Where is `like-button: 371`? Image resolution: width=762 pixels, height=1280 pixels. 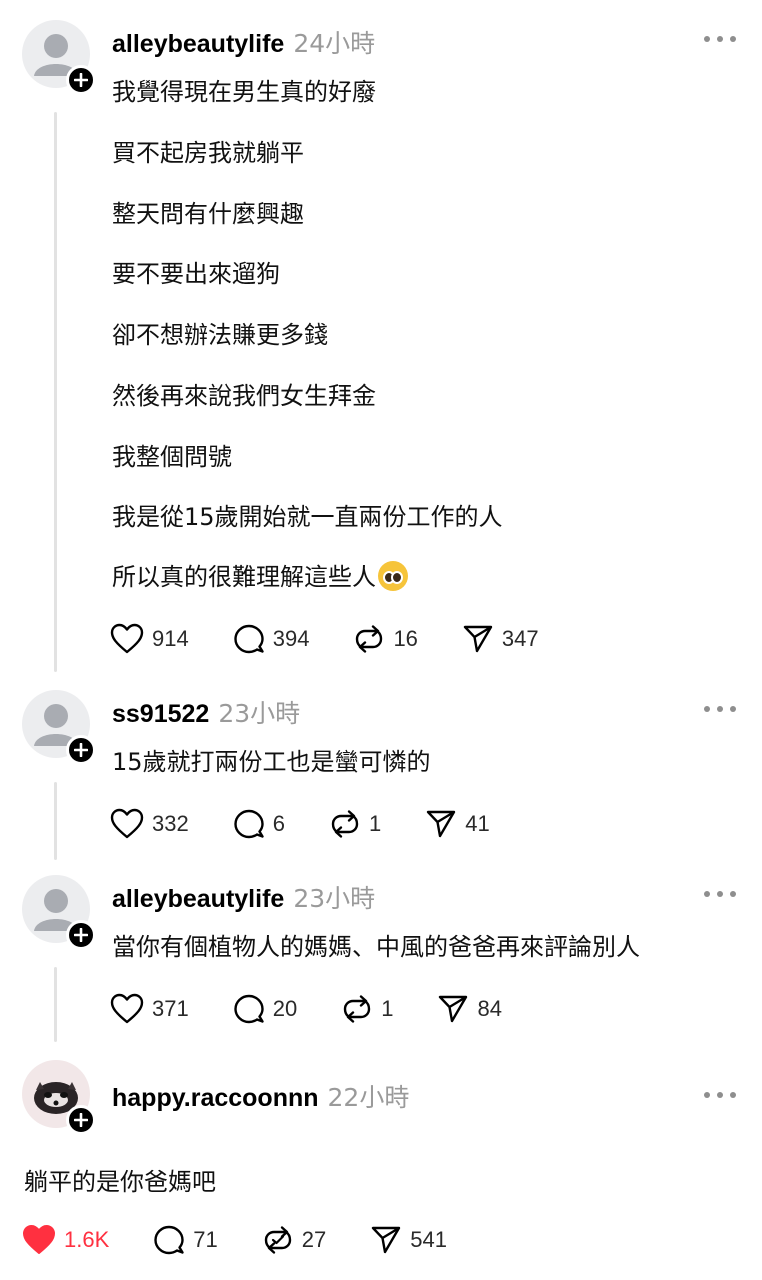
like-button: 371 is located at coordinates (149, 1009).